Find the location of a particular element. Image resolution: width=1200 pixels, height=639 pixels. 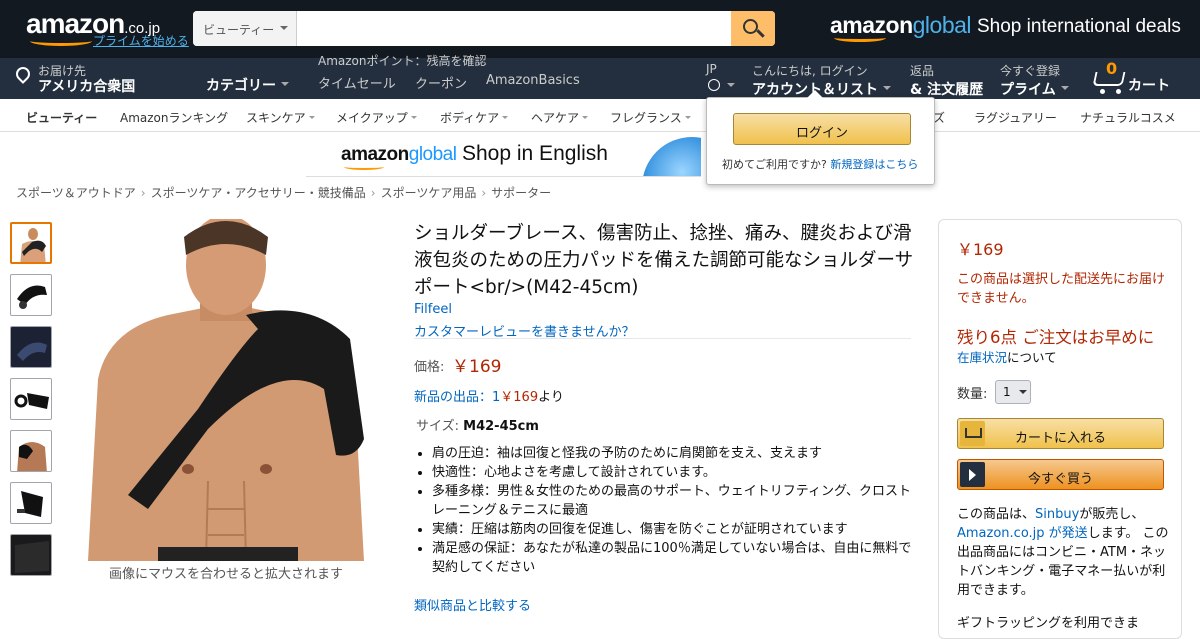

new-customer-label: 初めてご利用ですか? is located at coordinates (774, 164).